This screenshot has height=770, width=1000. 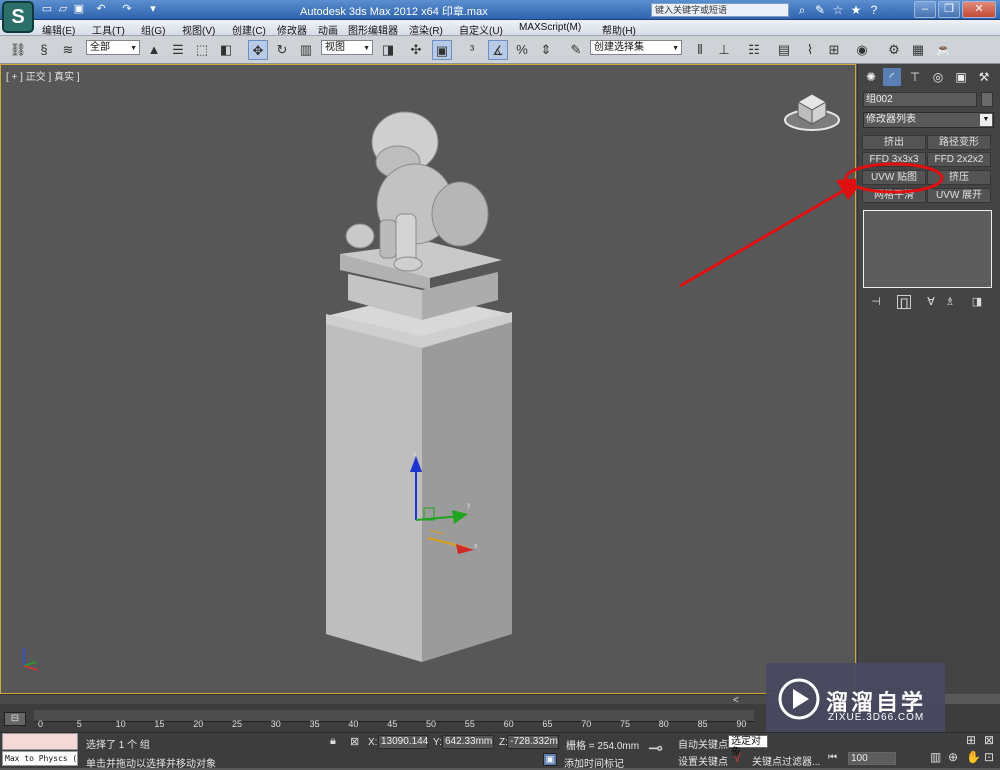 I want to click on trackbar, so click(x=428, y=699).